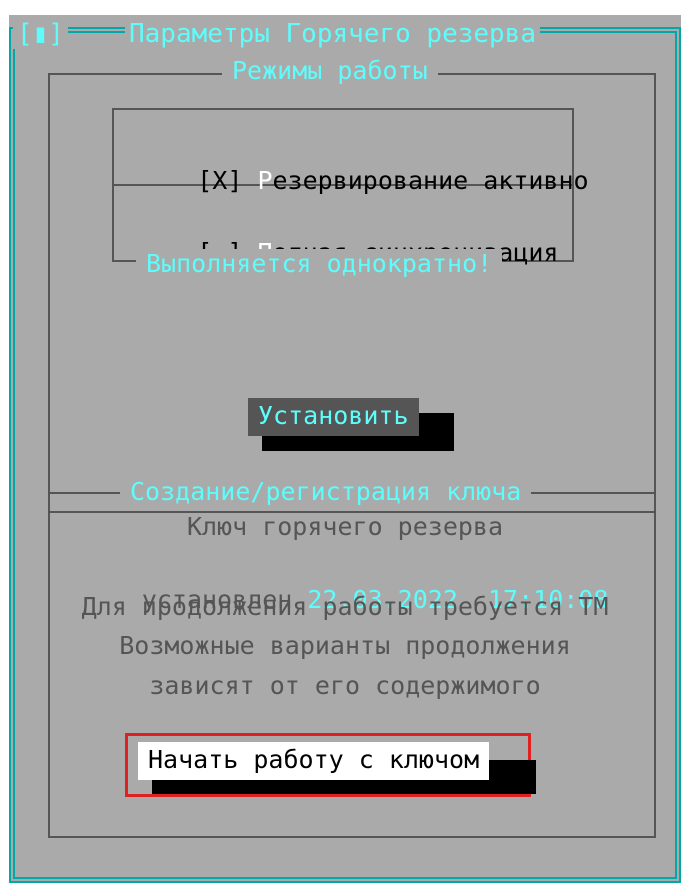 Image resolution: width=684 pixels, height=888 pixels. Describe the element at coordinates (333, 417) in the screenshot. I see `install-button: Установить` at that location.